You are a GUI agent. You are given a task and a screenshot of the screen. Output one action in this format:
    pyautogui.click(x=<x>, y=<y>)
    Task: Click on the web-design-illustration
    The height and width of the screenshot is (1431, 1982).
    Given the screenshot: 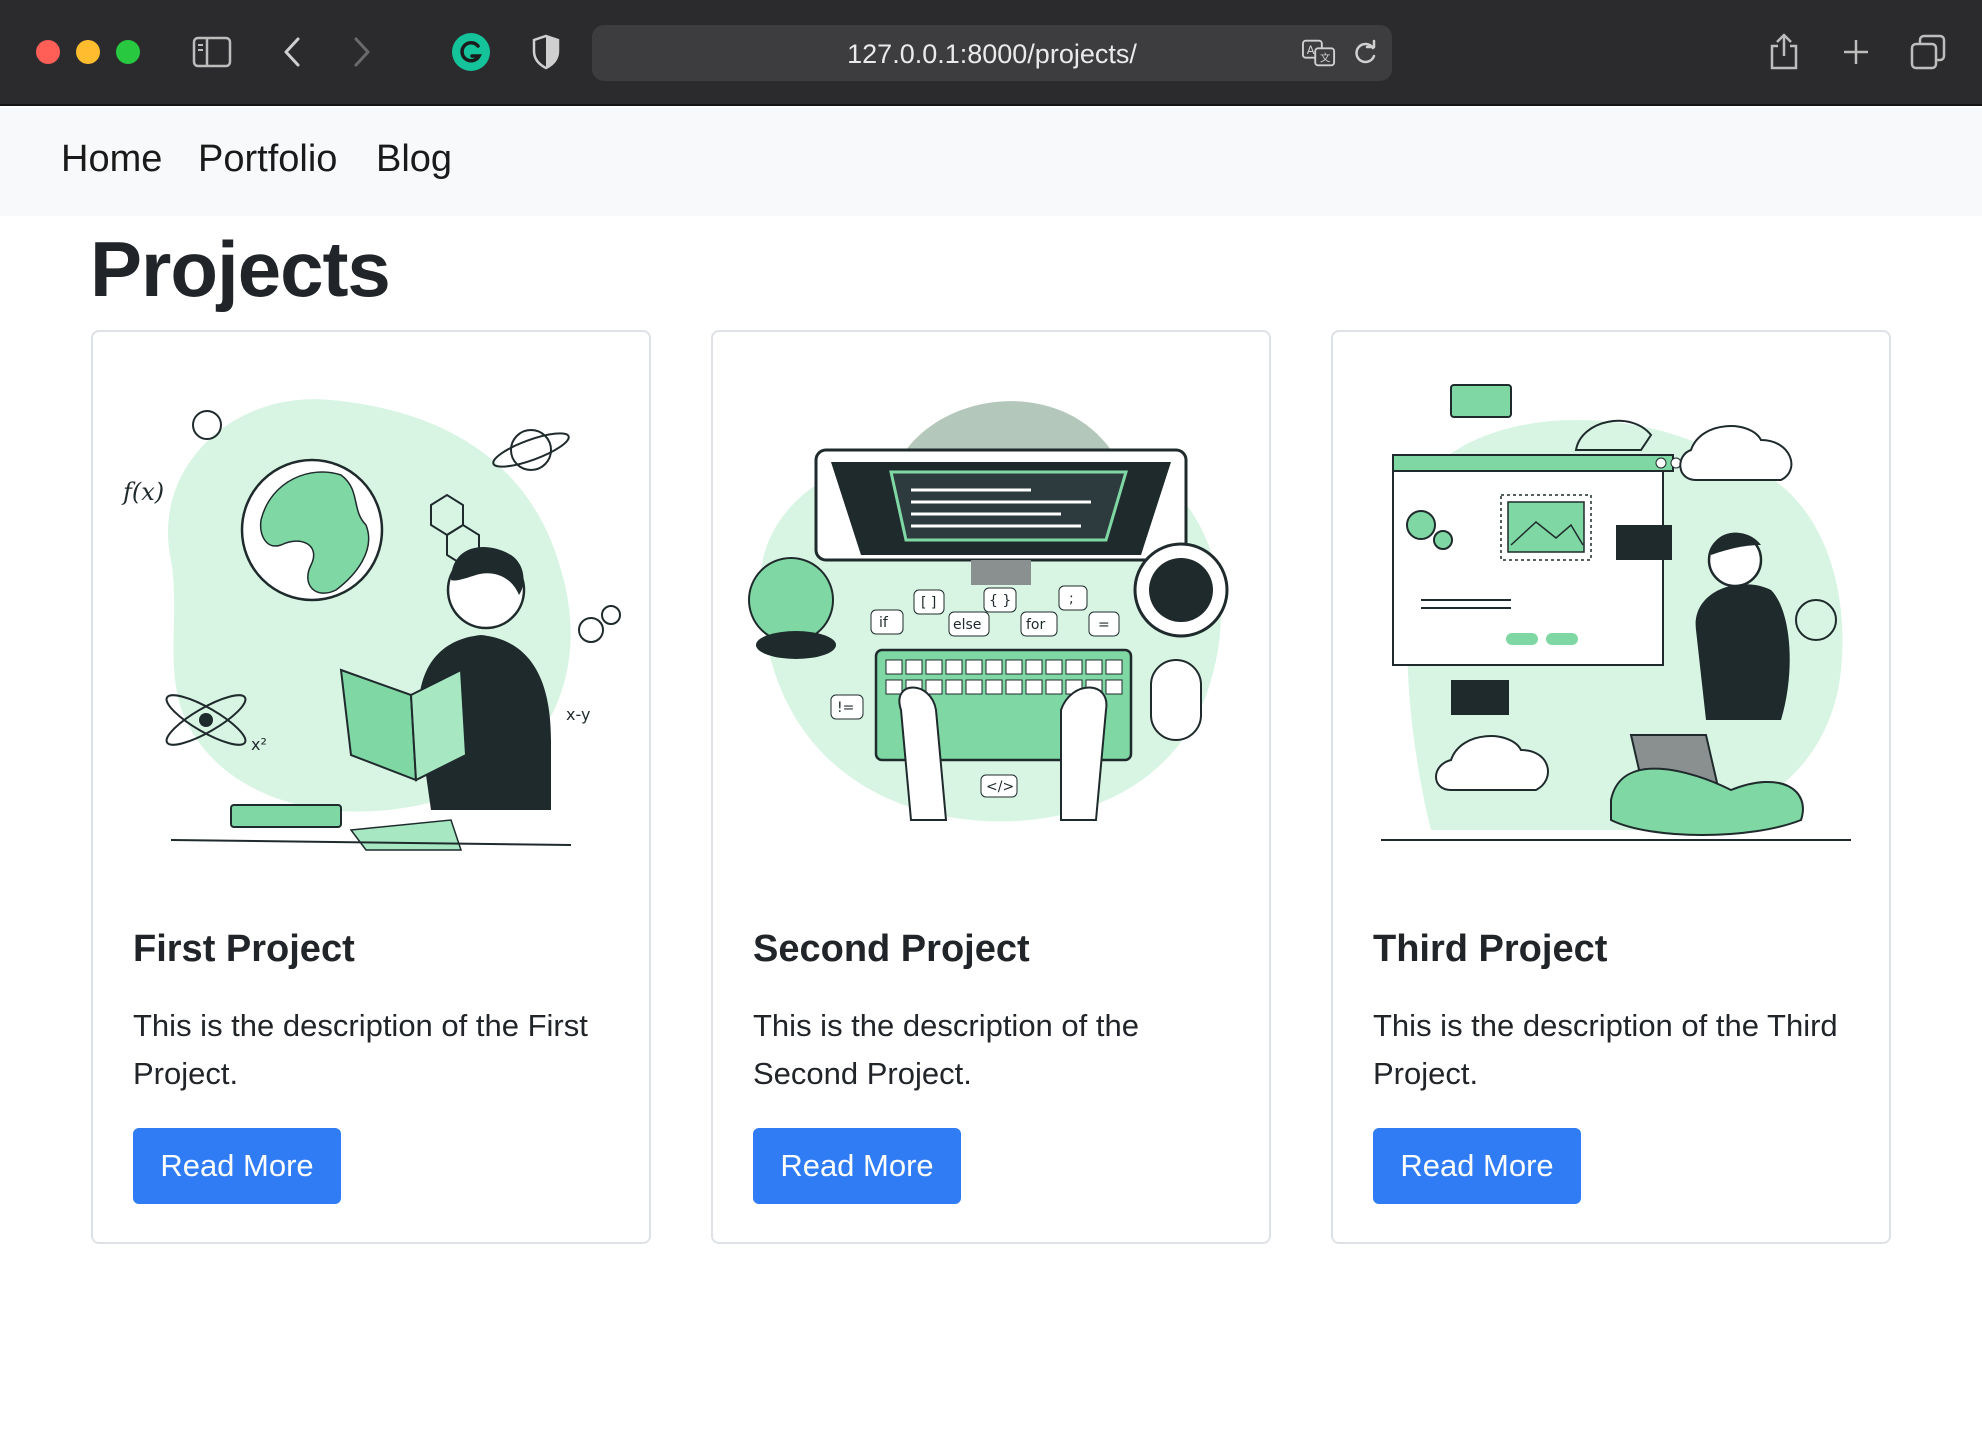 What is the action you would take?
    pyautogui.click(x=1616, y=612)
    